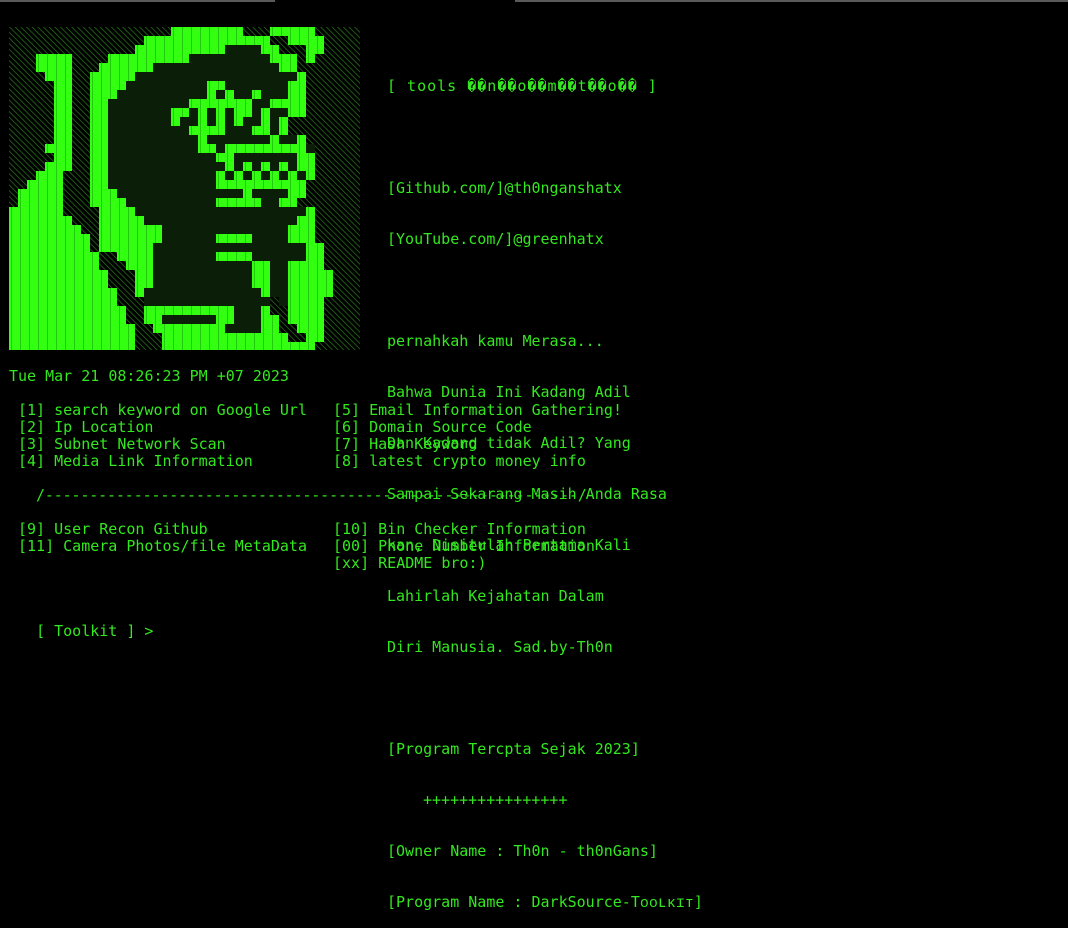  What do you see at coordinates (85, 631) in the screenshot?
I see `command-prompt: [ Toolkit ] >` at bounding box center [85, 631].